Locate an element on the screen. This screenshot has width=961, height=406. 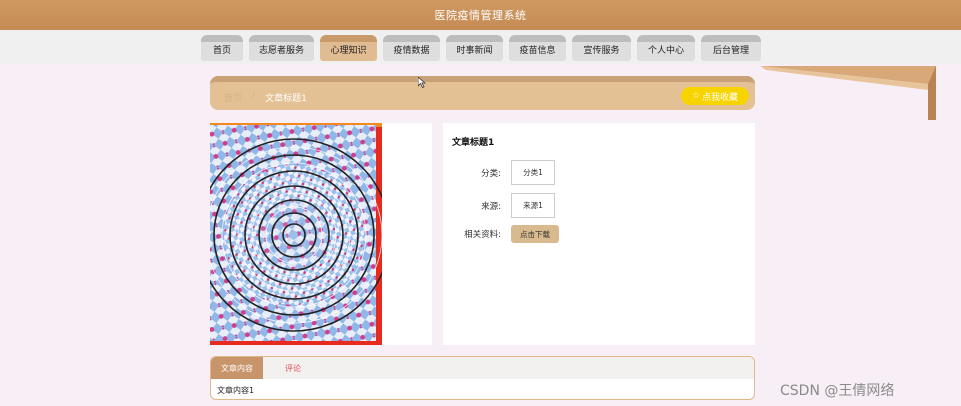
article-image is located at coordinates (296, 234).